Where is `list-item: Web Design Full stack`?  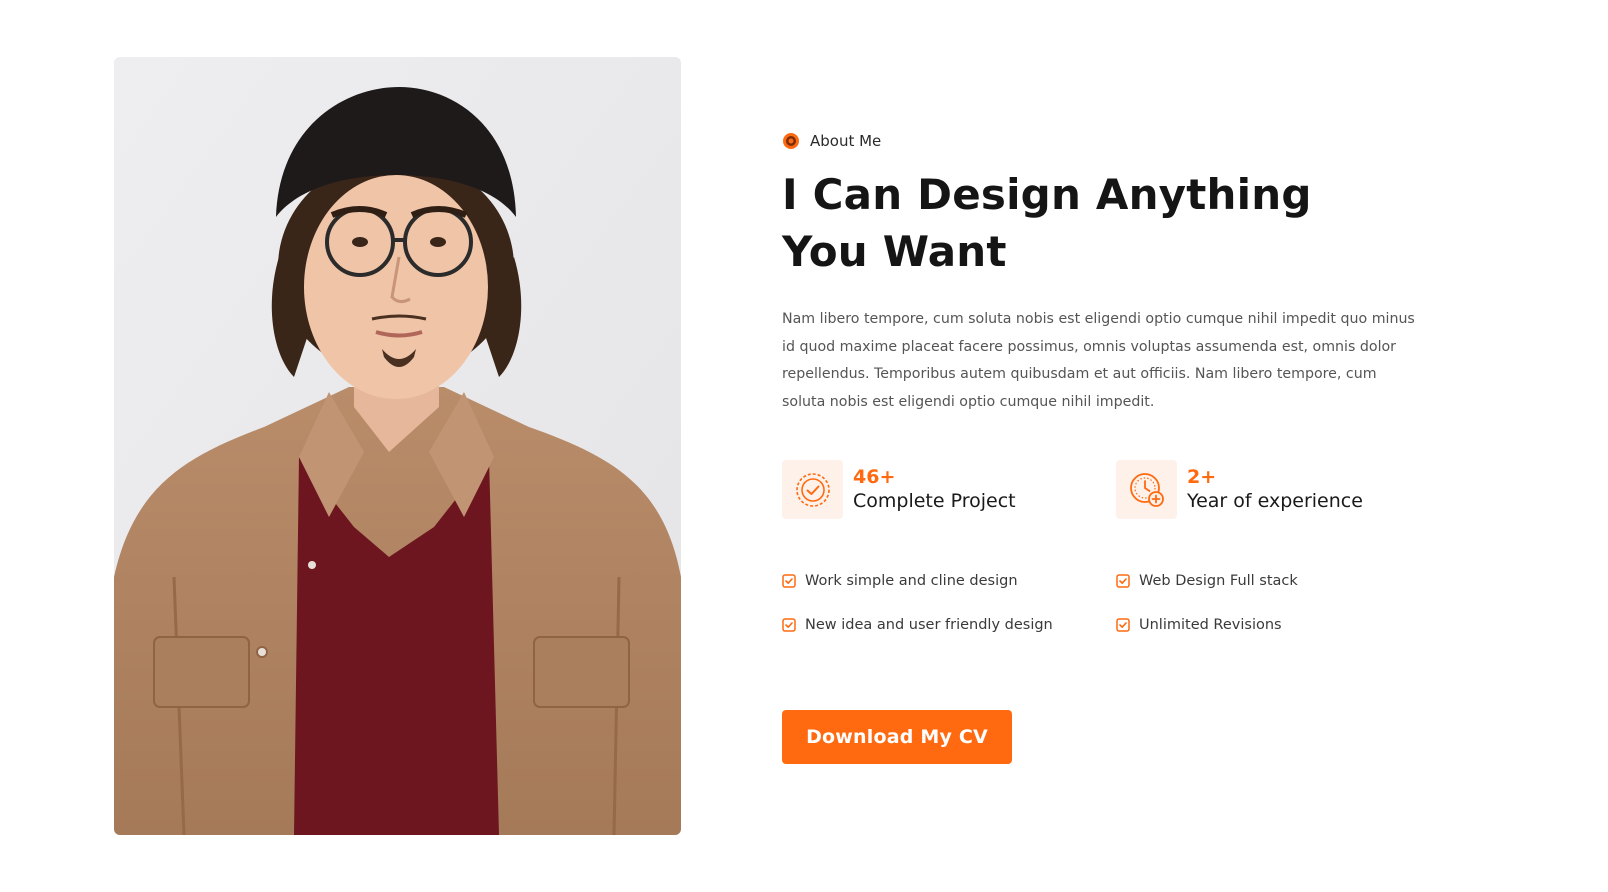
list-item: Web Design Full stack is located at coordinates (1207, 581).